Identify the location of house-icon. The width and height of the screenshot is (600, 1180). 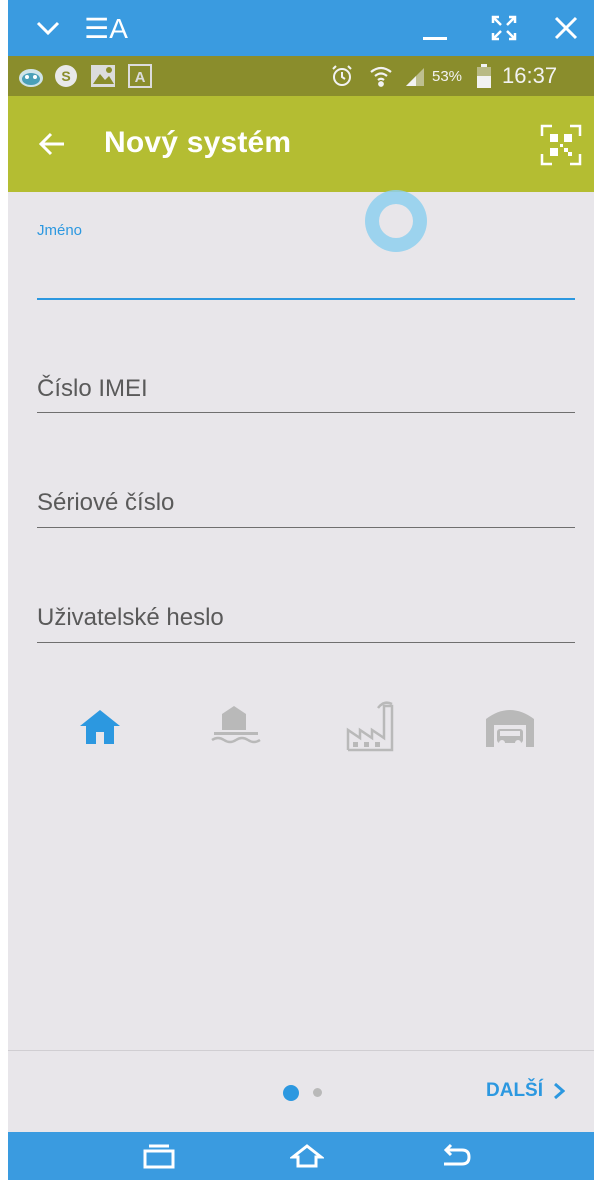
(100, 726).